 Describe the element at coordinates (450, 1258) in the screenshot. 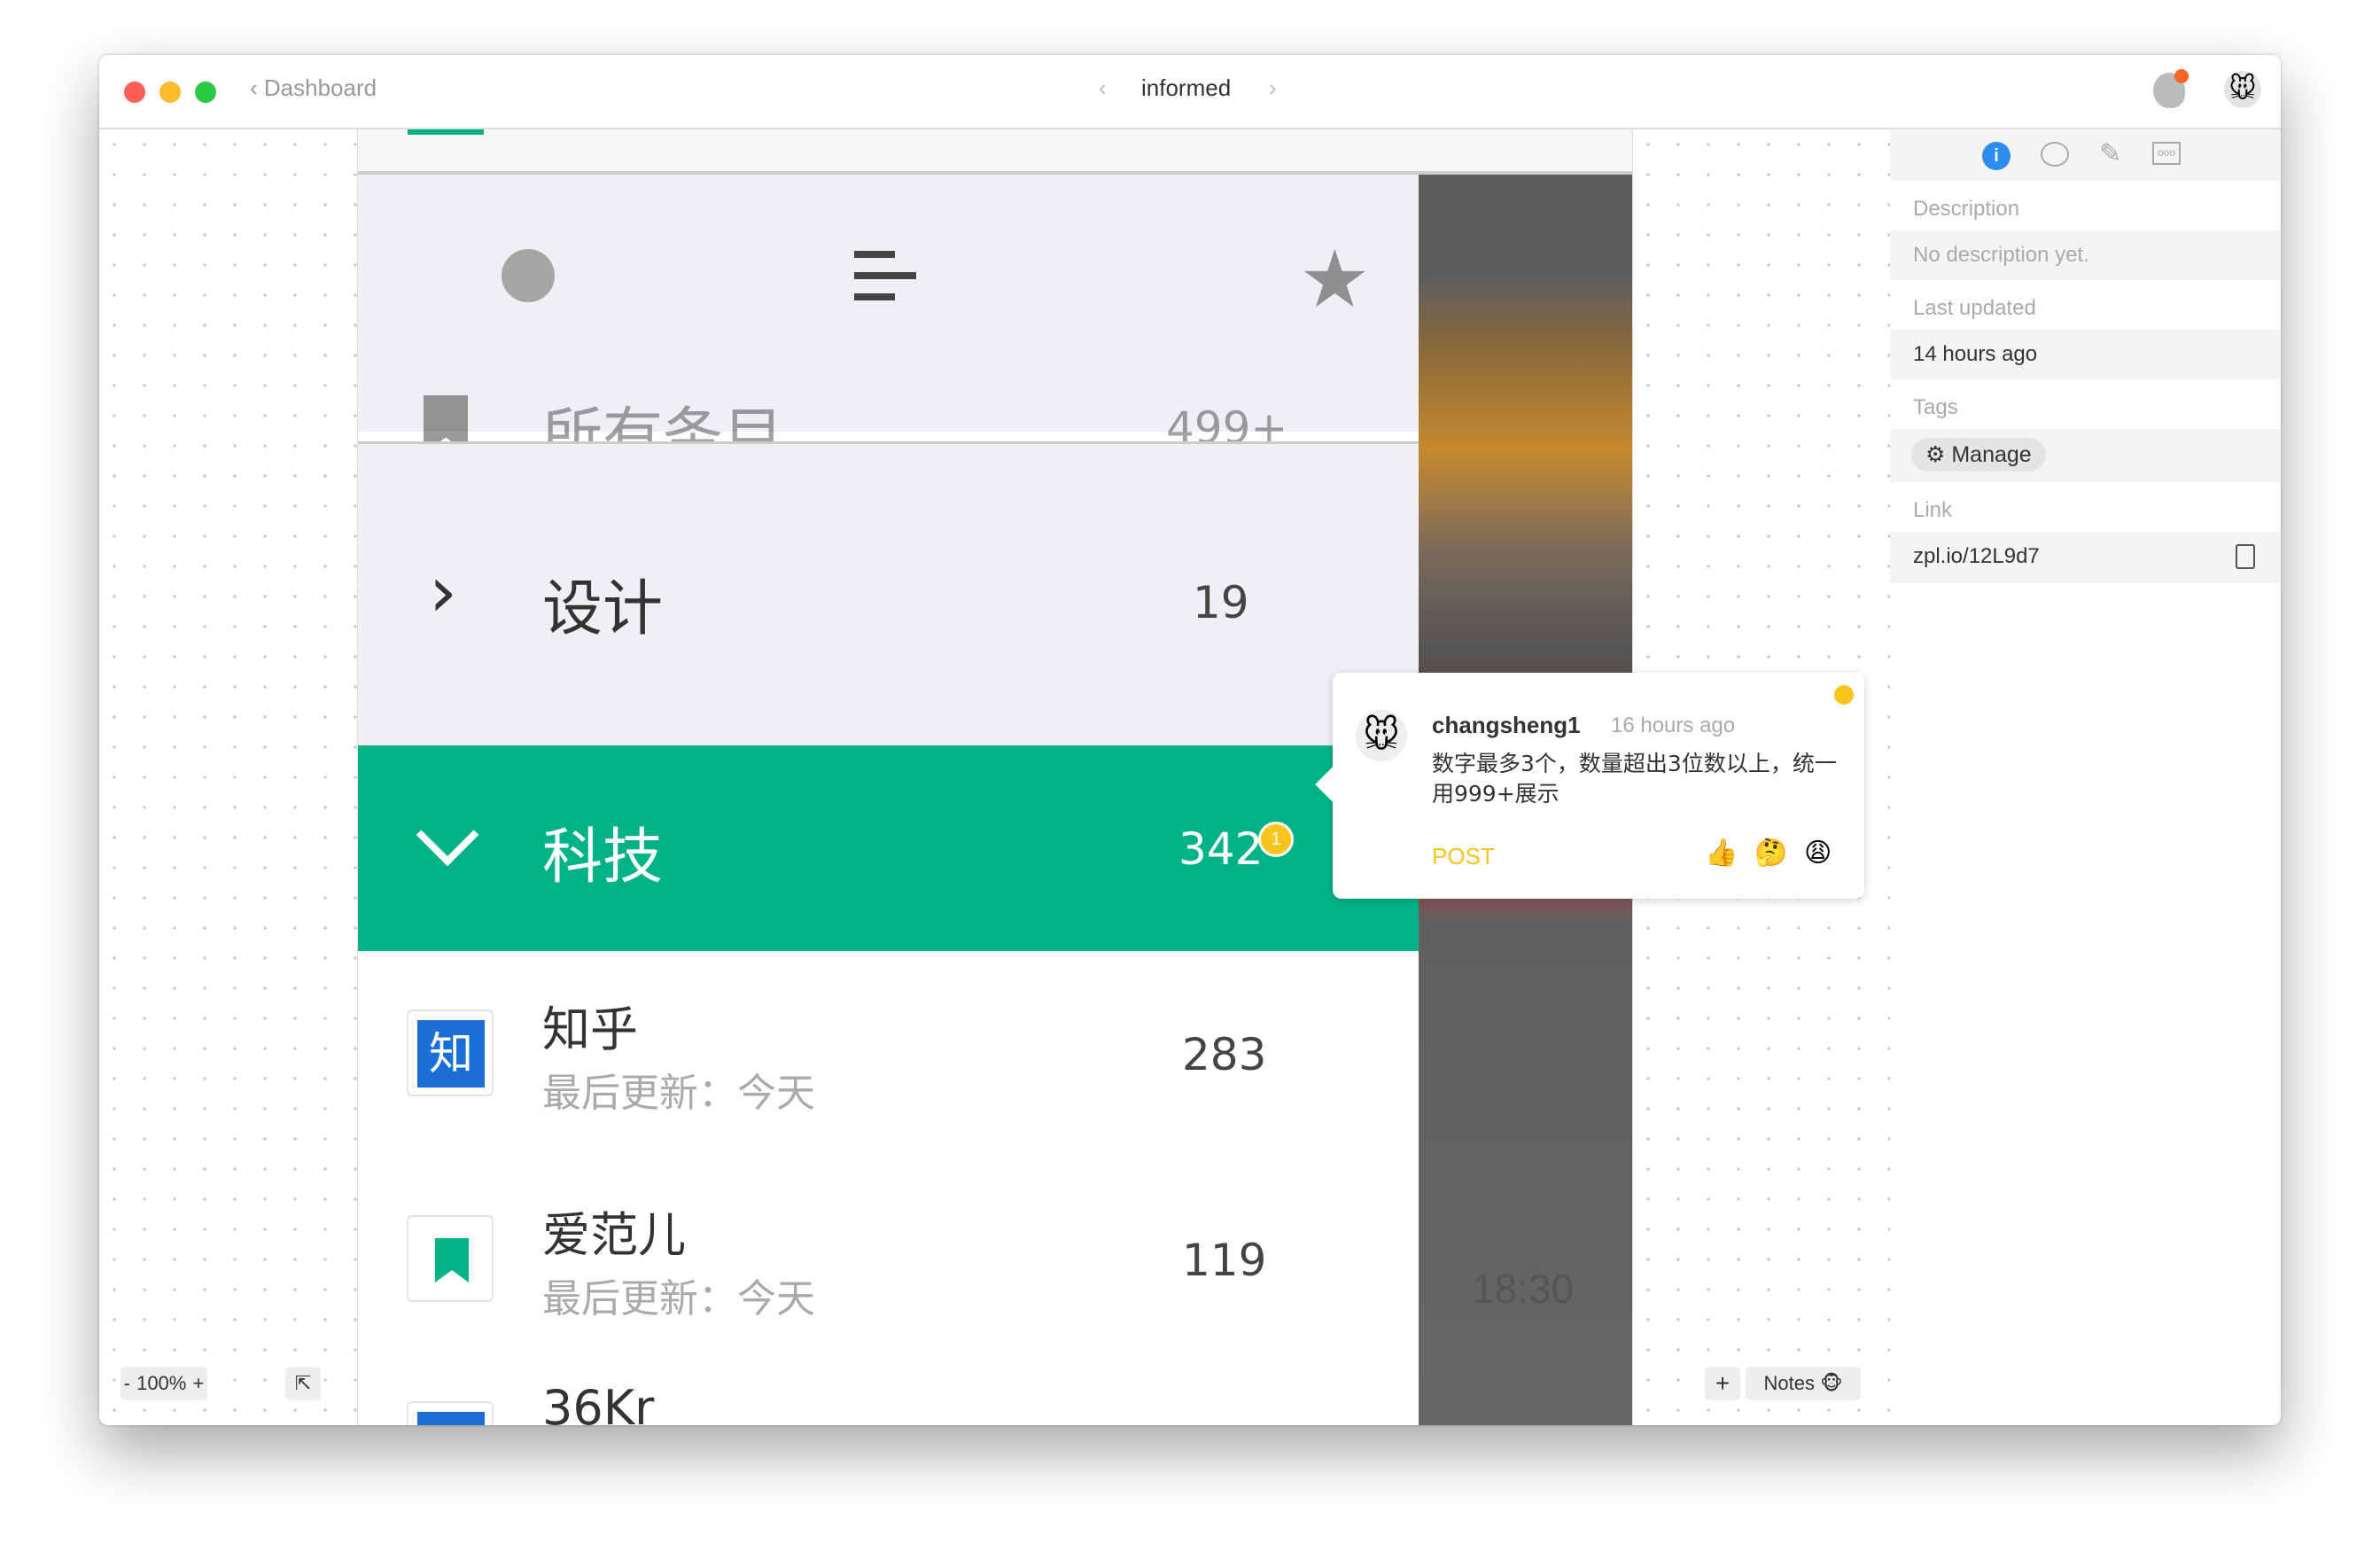

I see `bookmark-logo` at that location.